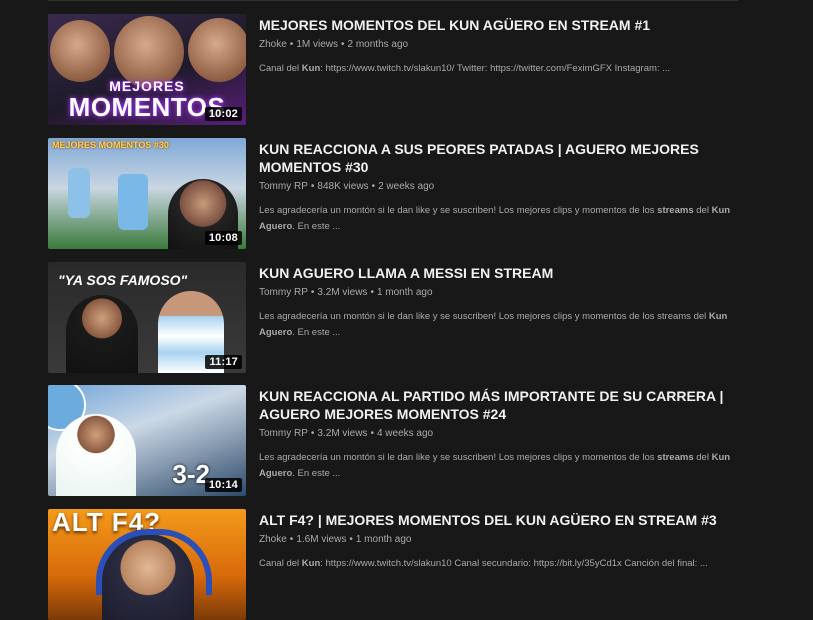  What do you see at coordinates (405, 433) in the screenshot?
I see `upload-age: 4 weeks ago` at bounding box center [405, 433].